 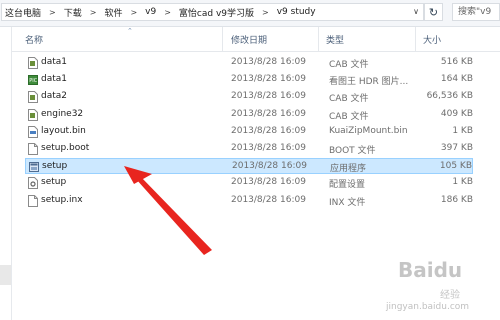 I want to click on watermark-brand: Baidu, so click(x=430, y=270).